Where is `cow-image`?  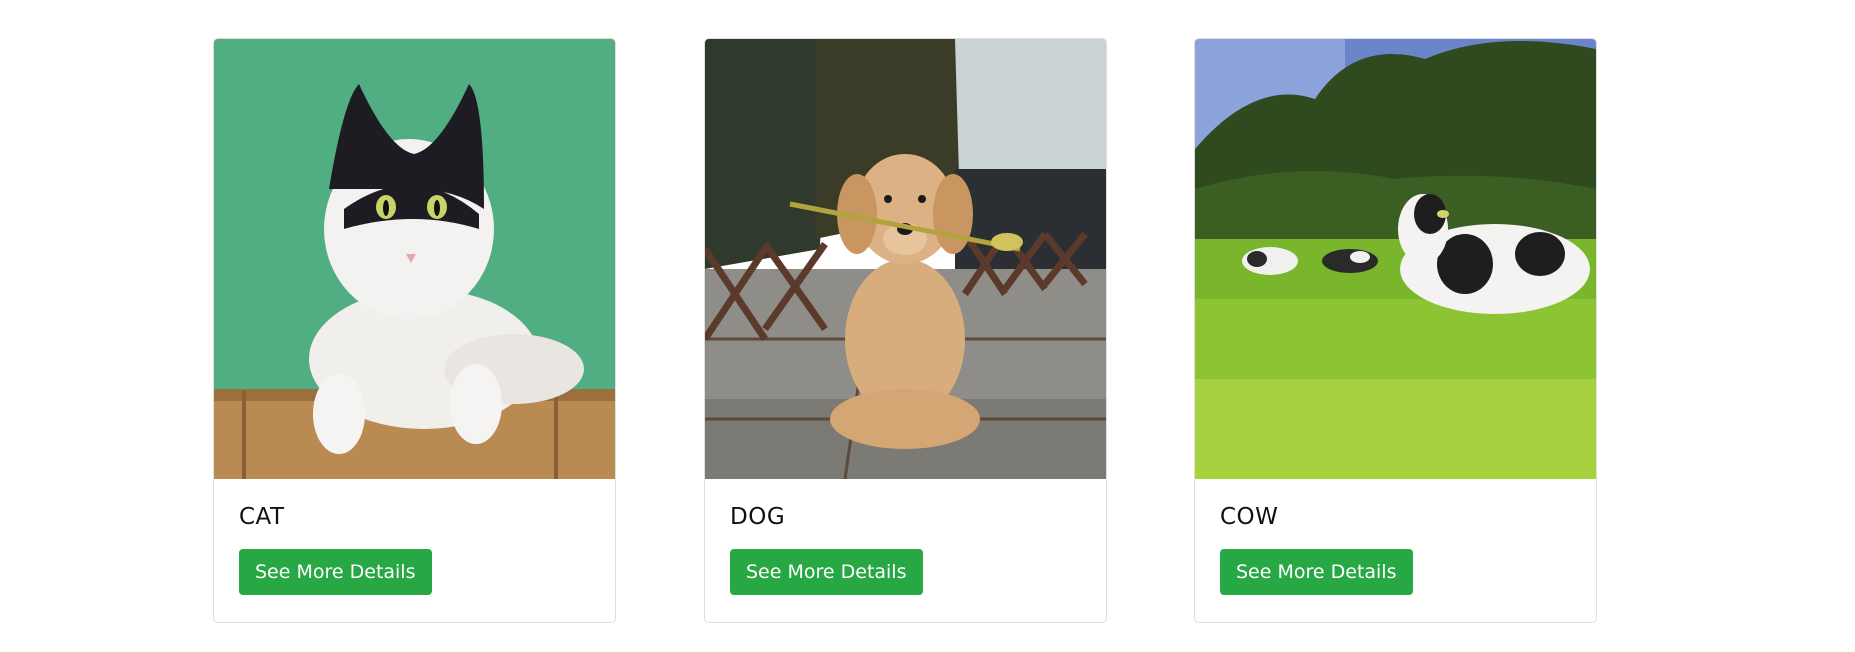 cow-image is located at coordinates (1395, 259).